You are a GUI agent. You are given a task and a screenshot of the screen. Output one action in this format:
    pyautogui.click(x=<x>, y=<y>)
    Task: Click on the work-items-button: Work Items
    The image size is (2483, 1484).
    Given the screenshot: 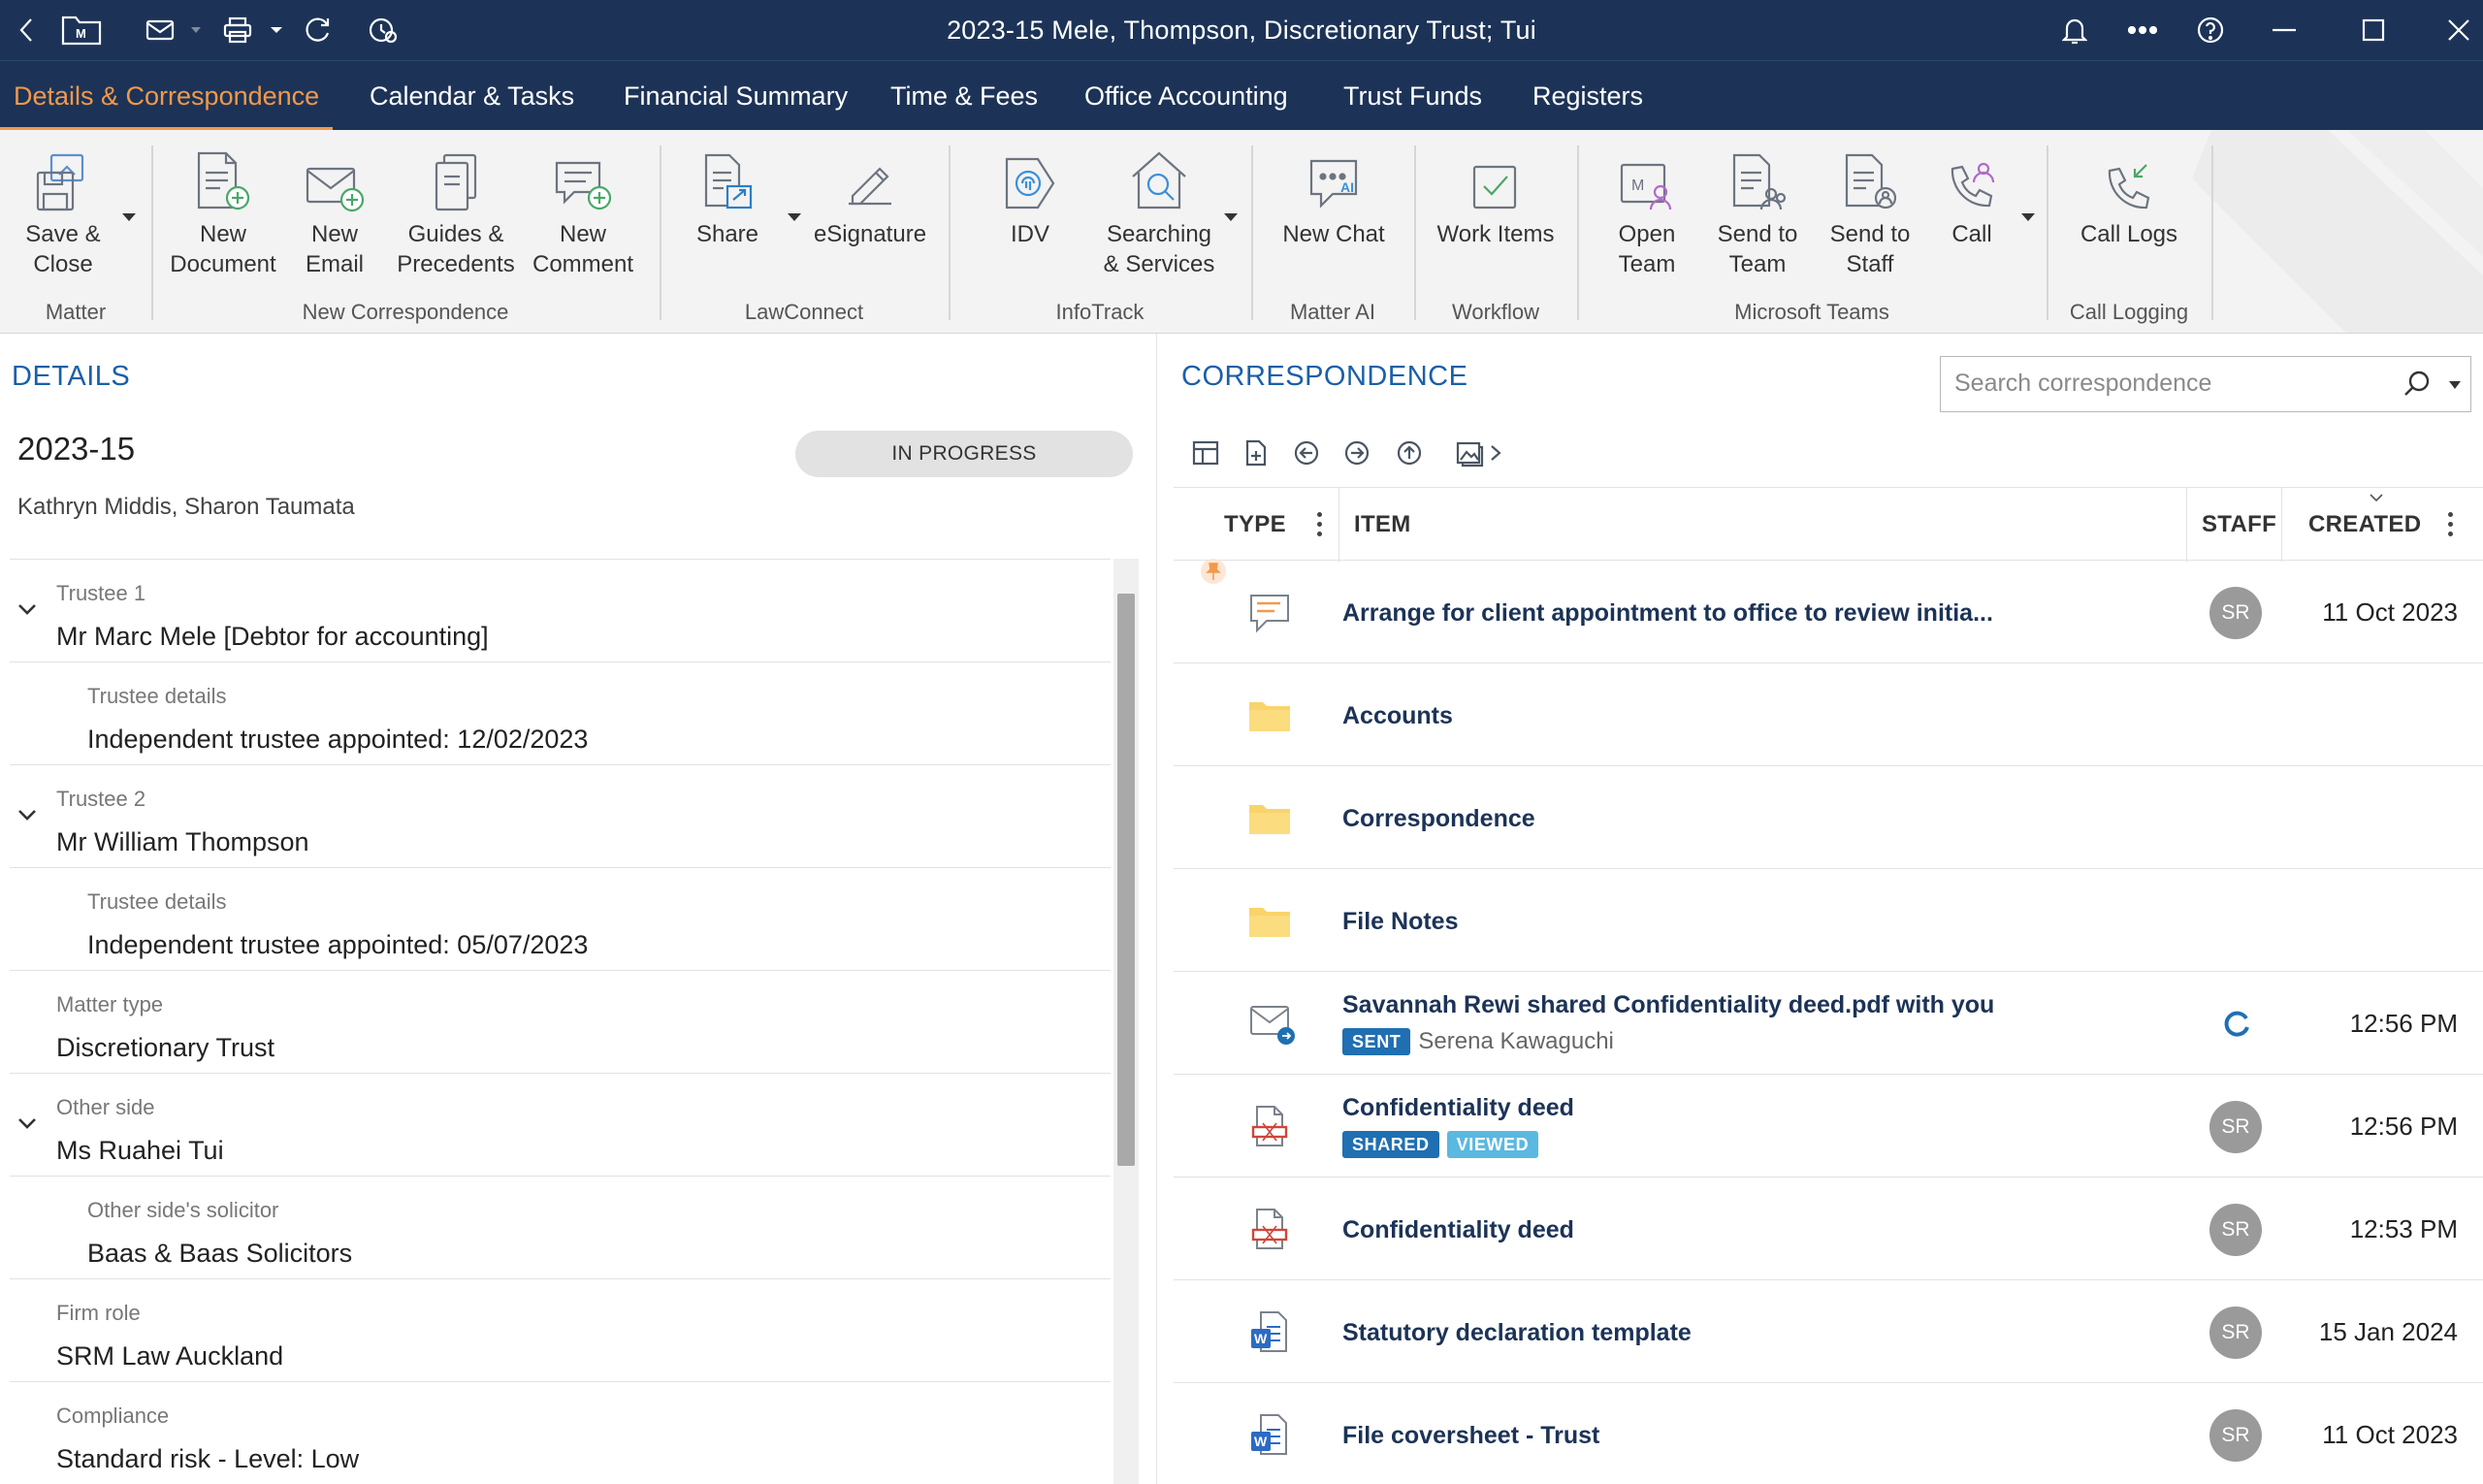 What is the action you would take?
    pyautogui.click(x=1496, y=190)
    